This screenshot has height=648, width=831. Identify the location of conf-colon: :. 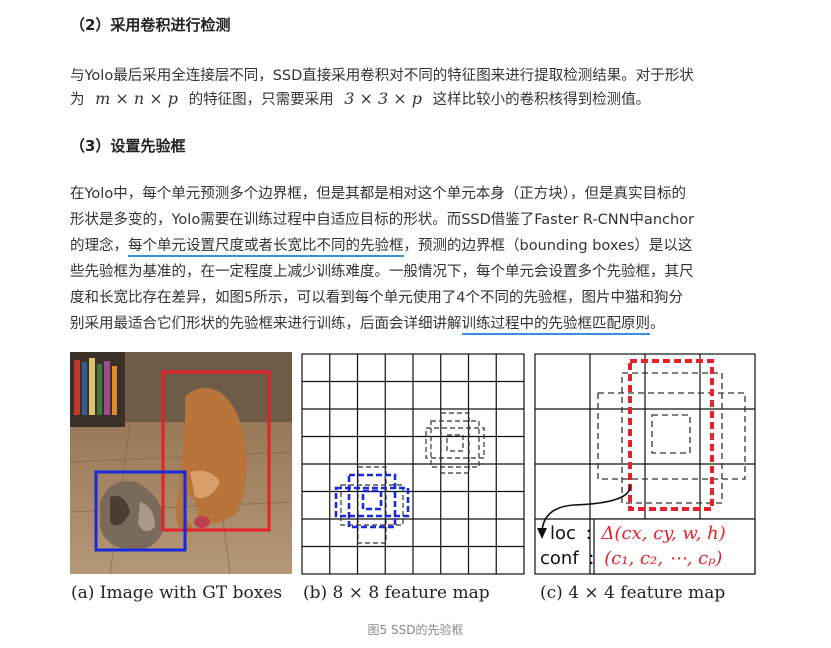
(591, 558).